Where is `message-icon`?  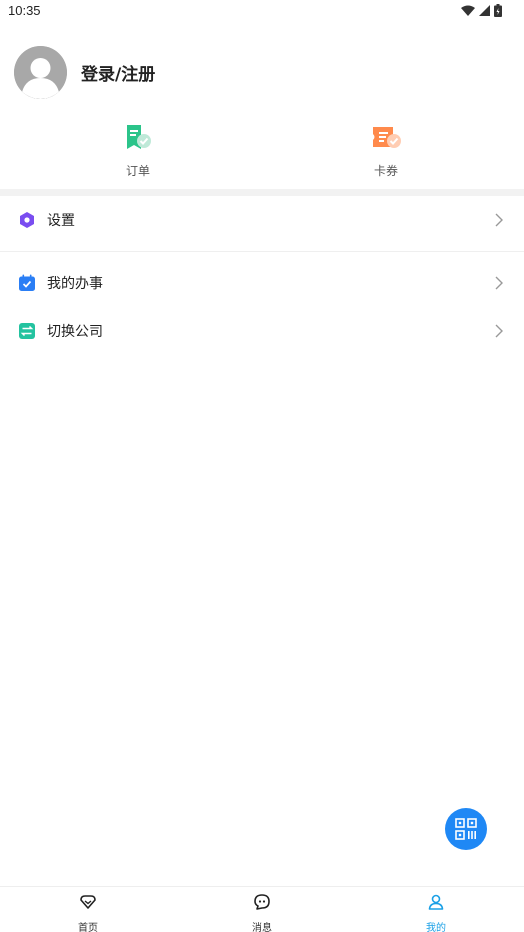
message-icon is located at coordinates (262, 902).